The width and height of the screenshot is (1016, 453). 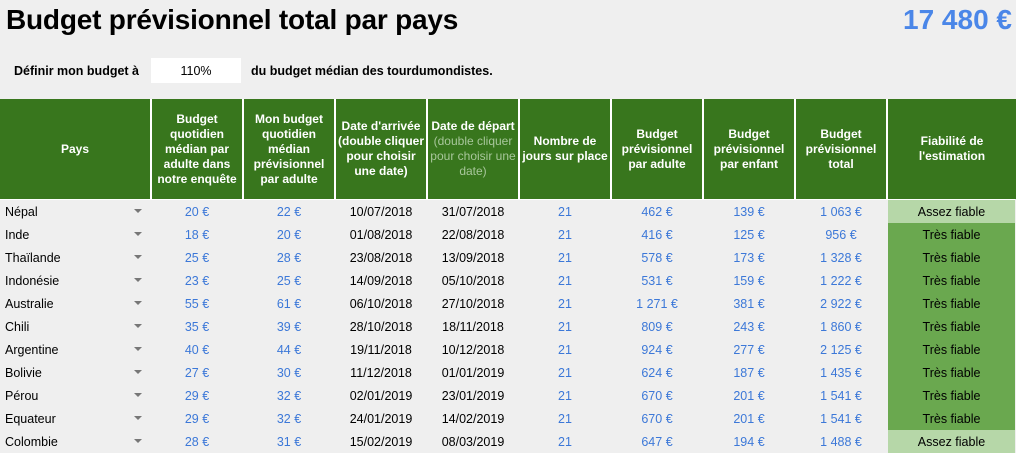 I want to click on cell-date-depart: 23/01/2019, so click(x=473, y=395).